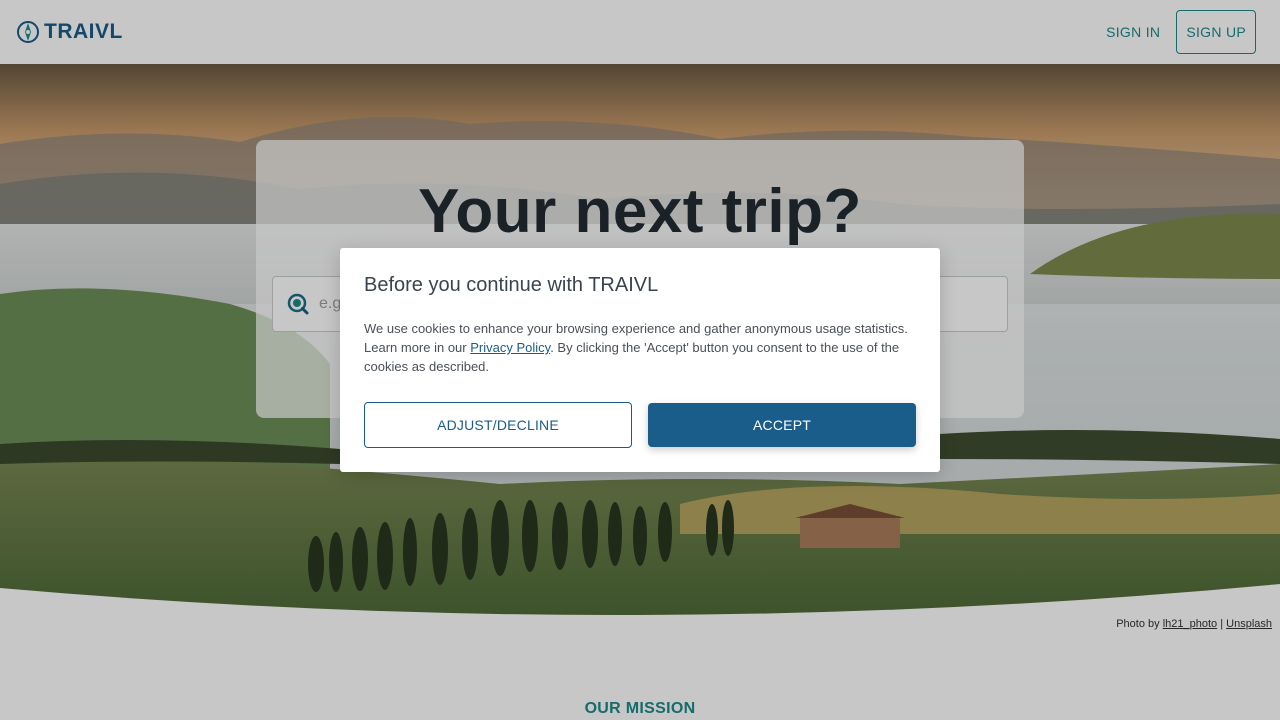  Describe the element at coordinates (498, 425) in the screenshot. I see `adjust-decline-button: ADJUST/DECLINE` at that location.